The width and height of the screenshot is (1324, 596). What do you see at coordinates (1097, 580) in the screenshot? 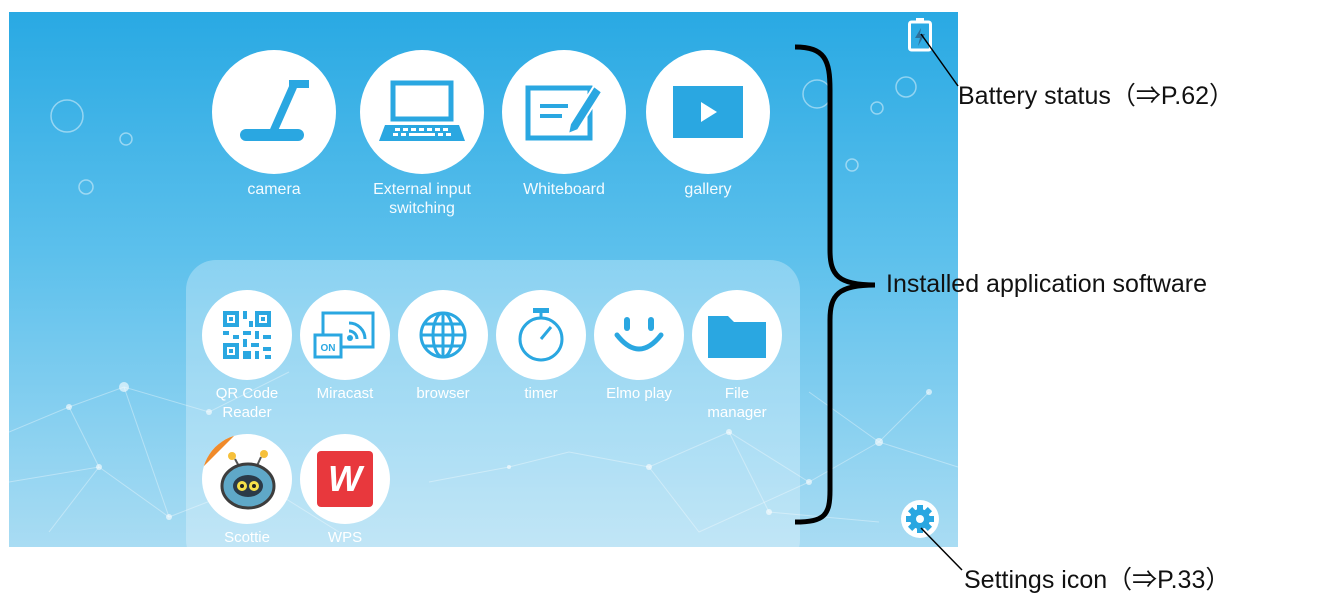
I see `settings-icon-callout: Settings icon（⇒P.33）` at bounding box center [1097, 580].